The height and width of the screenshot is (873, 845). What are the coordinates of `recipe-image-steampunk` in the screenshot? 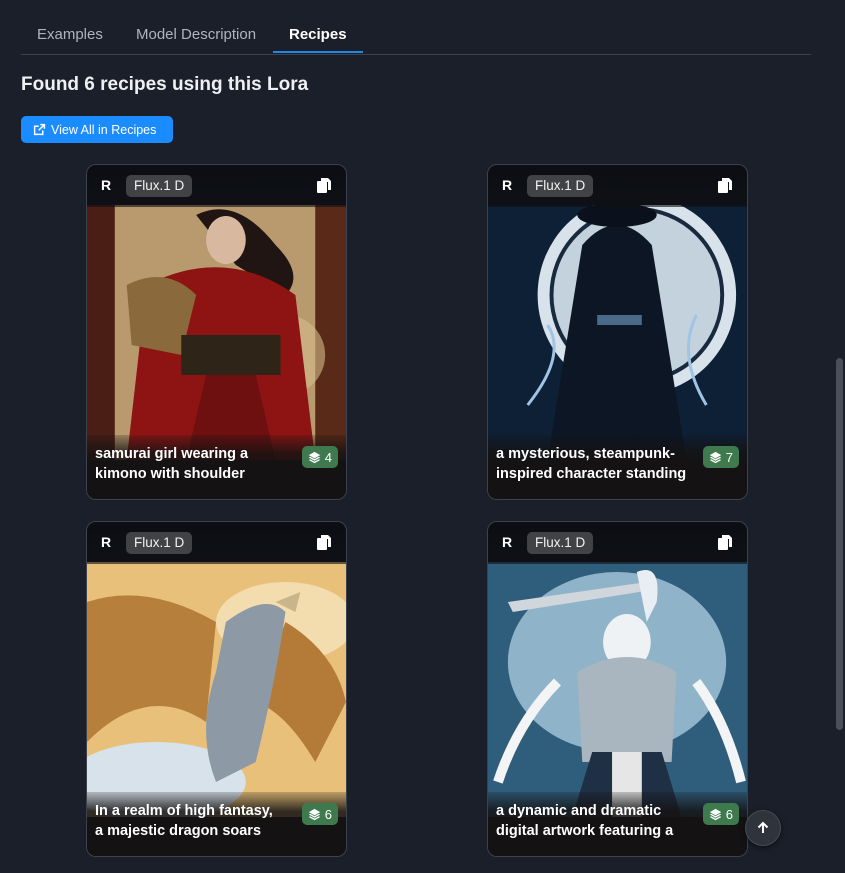 It's located at (617, 332).